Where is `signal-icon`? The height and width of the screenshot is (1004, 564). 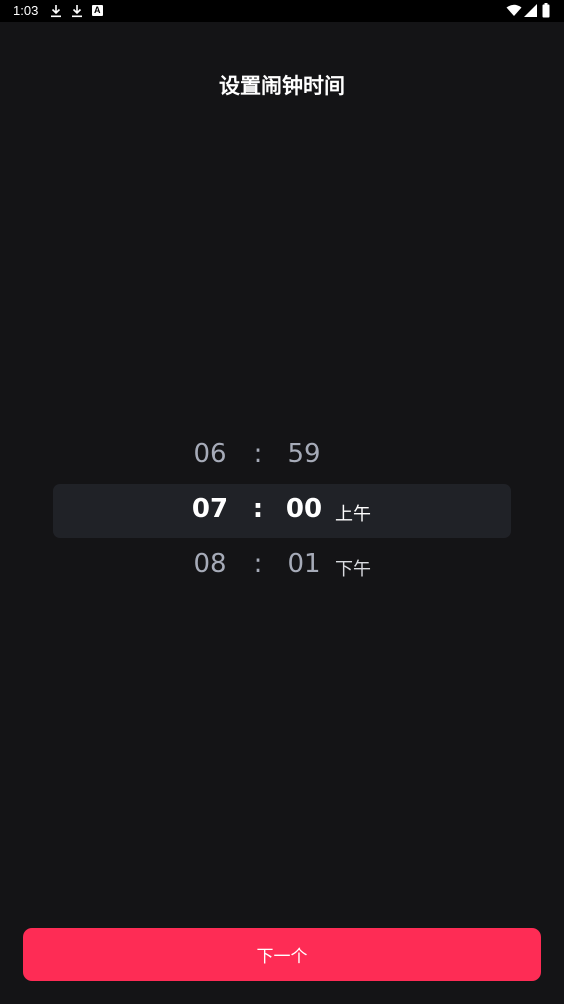 signal-icon is located at coordinates (530, 10).